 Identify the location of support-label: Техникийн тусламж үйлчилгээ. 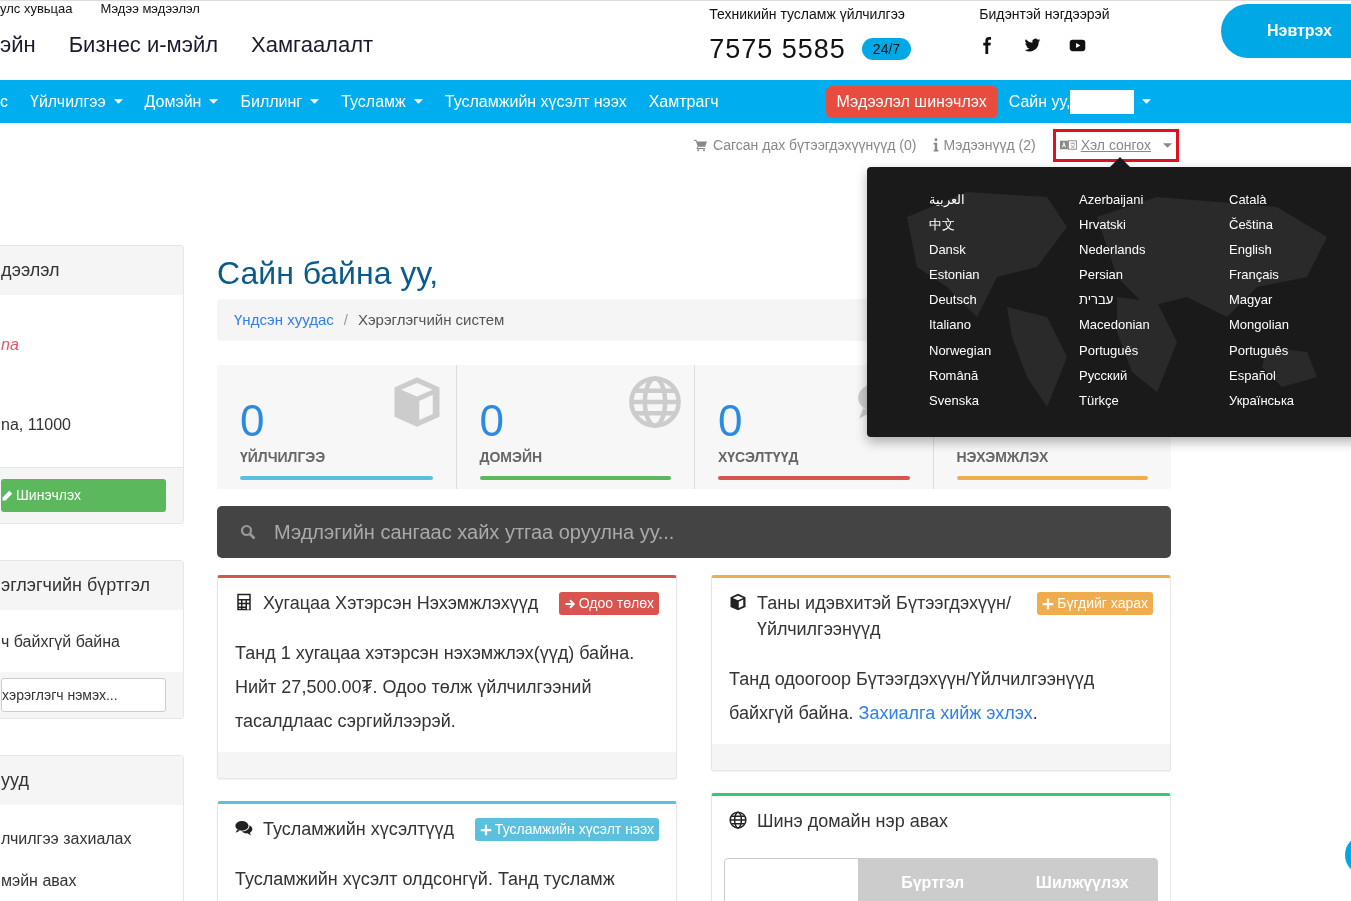
(807, 14).